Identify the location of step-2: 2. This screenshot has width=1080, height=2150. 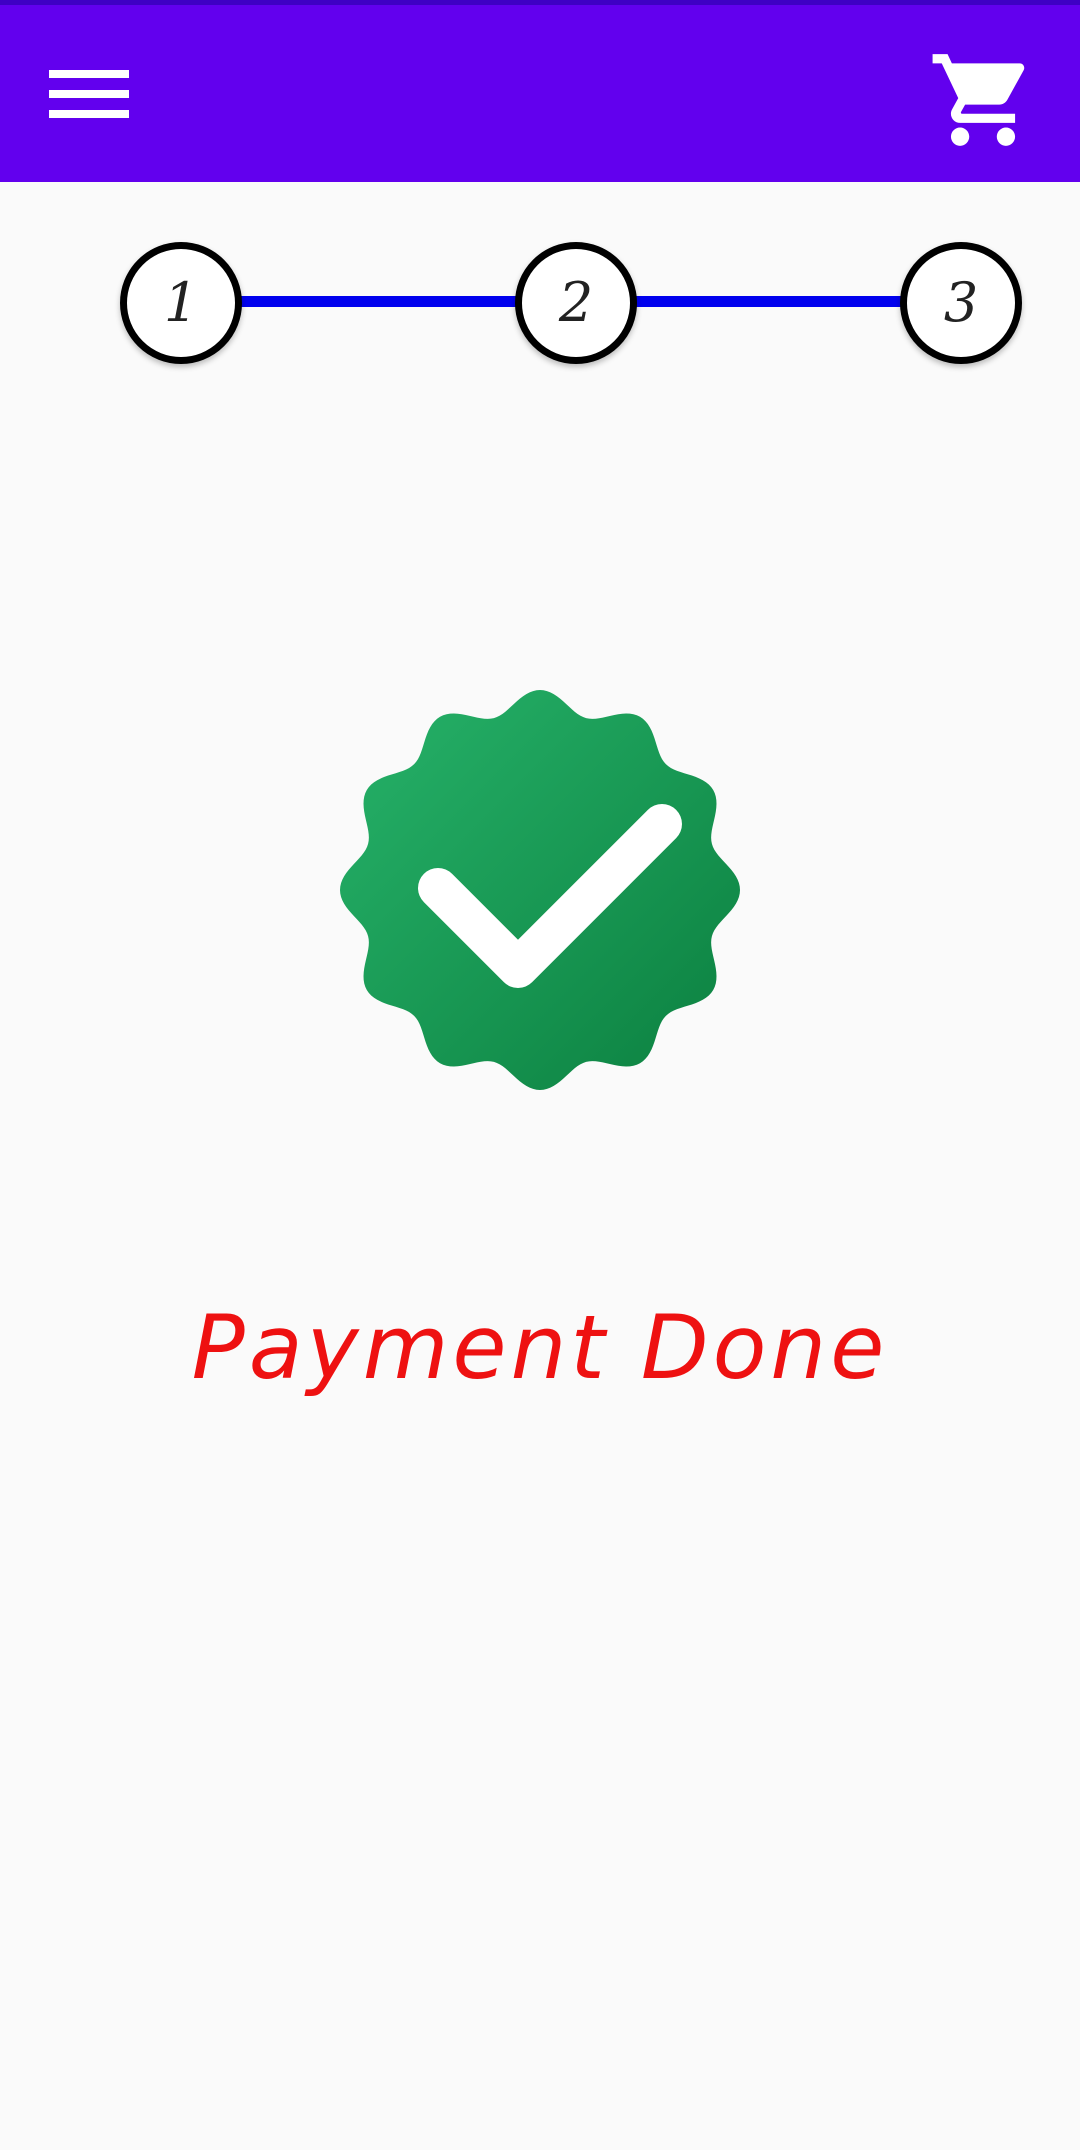
(576, 303).